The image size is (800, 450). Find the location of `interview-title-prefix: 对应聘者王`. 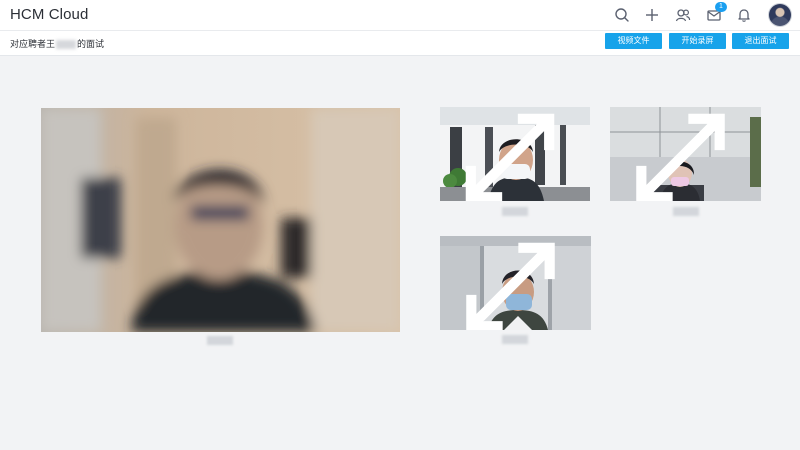

interview-title-prefix: 对应聘者王 is located at coordinates (33, 44).